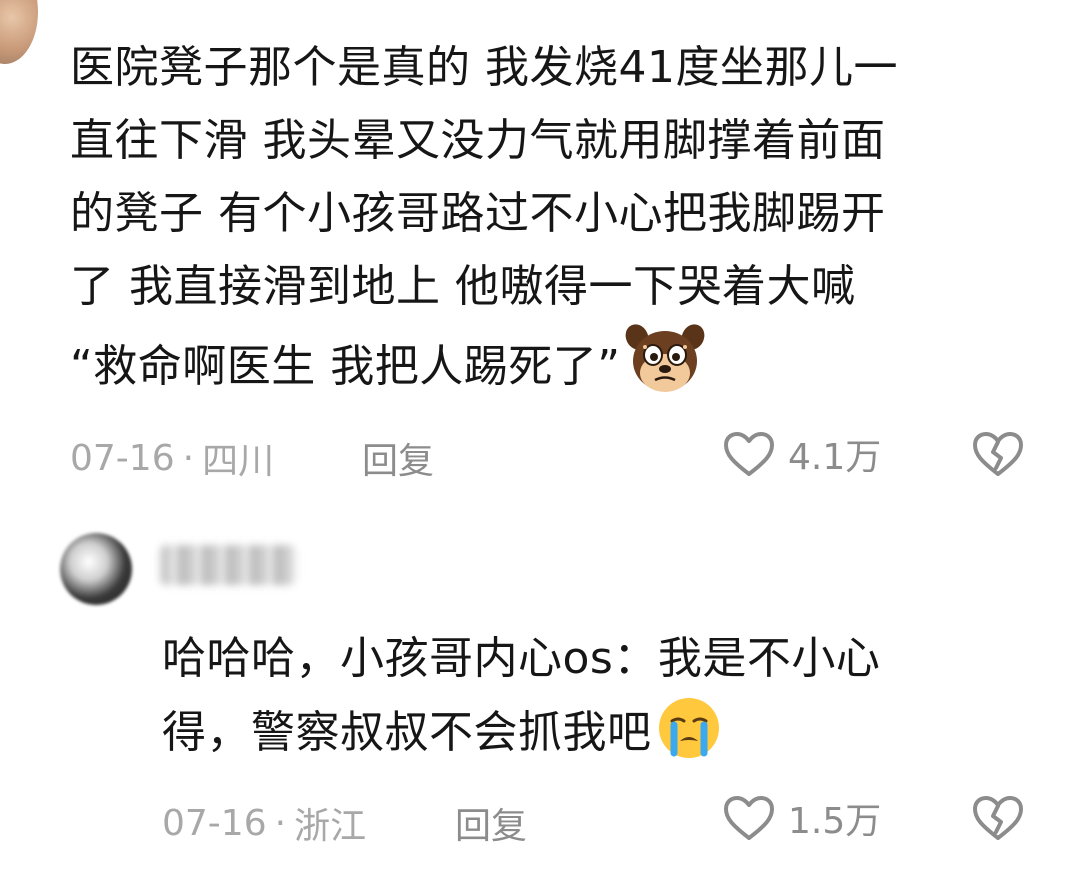 Image resolution: width=1091 pixels, height=884 pixels. What do you see at coordinates (484, 67) in the screenshot?
I see `comment-line: 医院凳子那个是真的 我发烧41度坐那儿一` at bounding box center [484, 67].